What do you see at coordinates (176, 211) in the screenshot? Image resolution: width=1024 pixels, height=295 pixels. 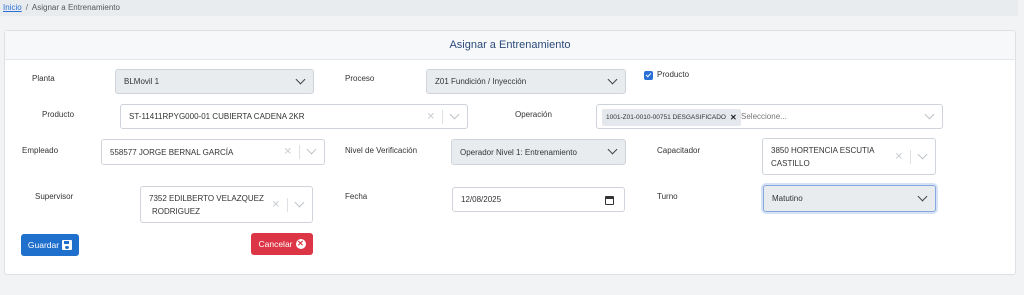 I see `supervisor-line2: RODRIGUEZ` at bounding box center [176, 211].